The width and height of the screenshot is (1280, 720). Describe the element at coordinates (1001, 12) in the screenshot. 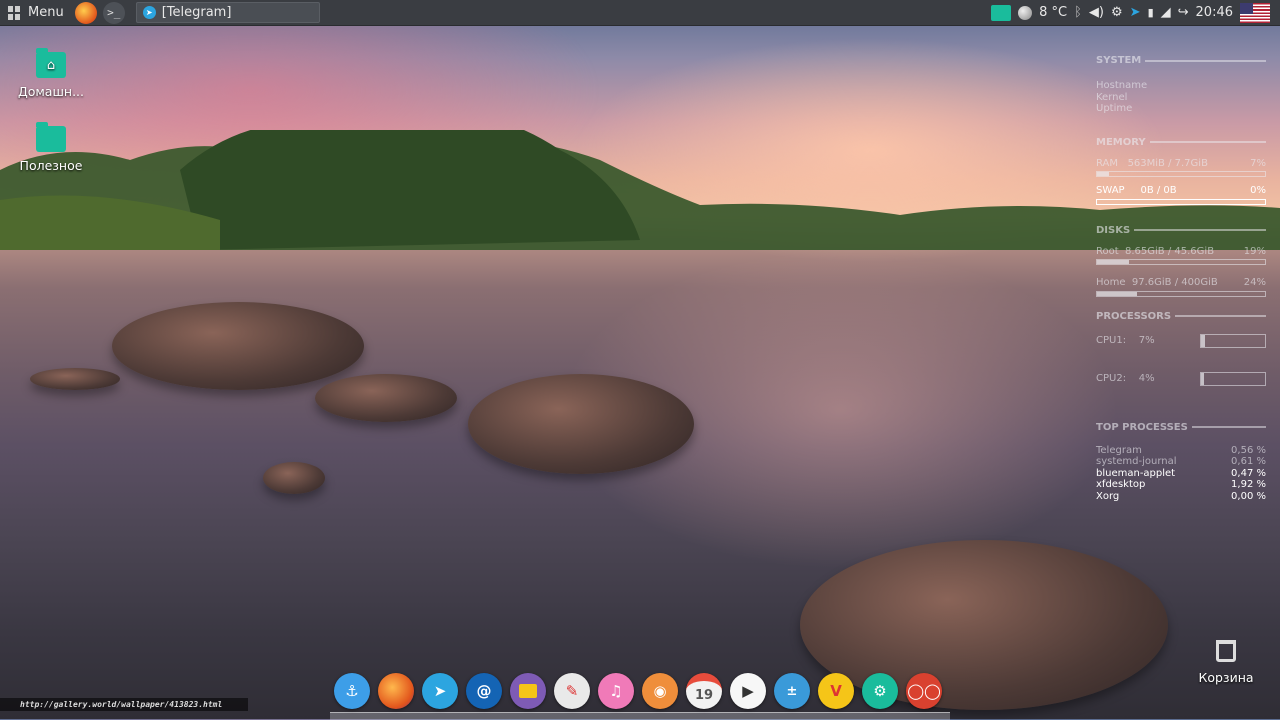

I see `workspace-icon` at that location.